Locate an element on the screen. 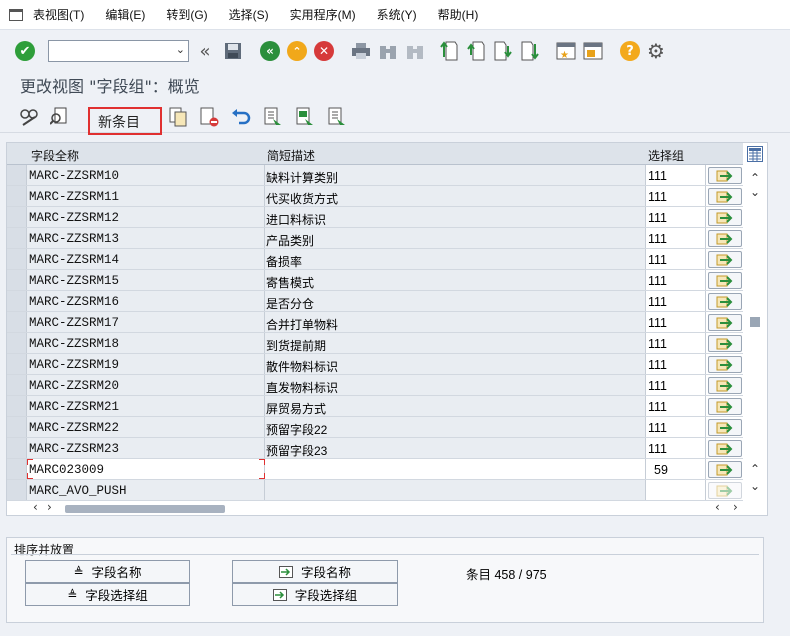 The image size is (790, 636). field-name-cell: MARC_AVO_PUSH is located at coordinates (146, 490).